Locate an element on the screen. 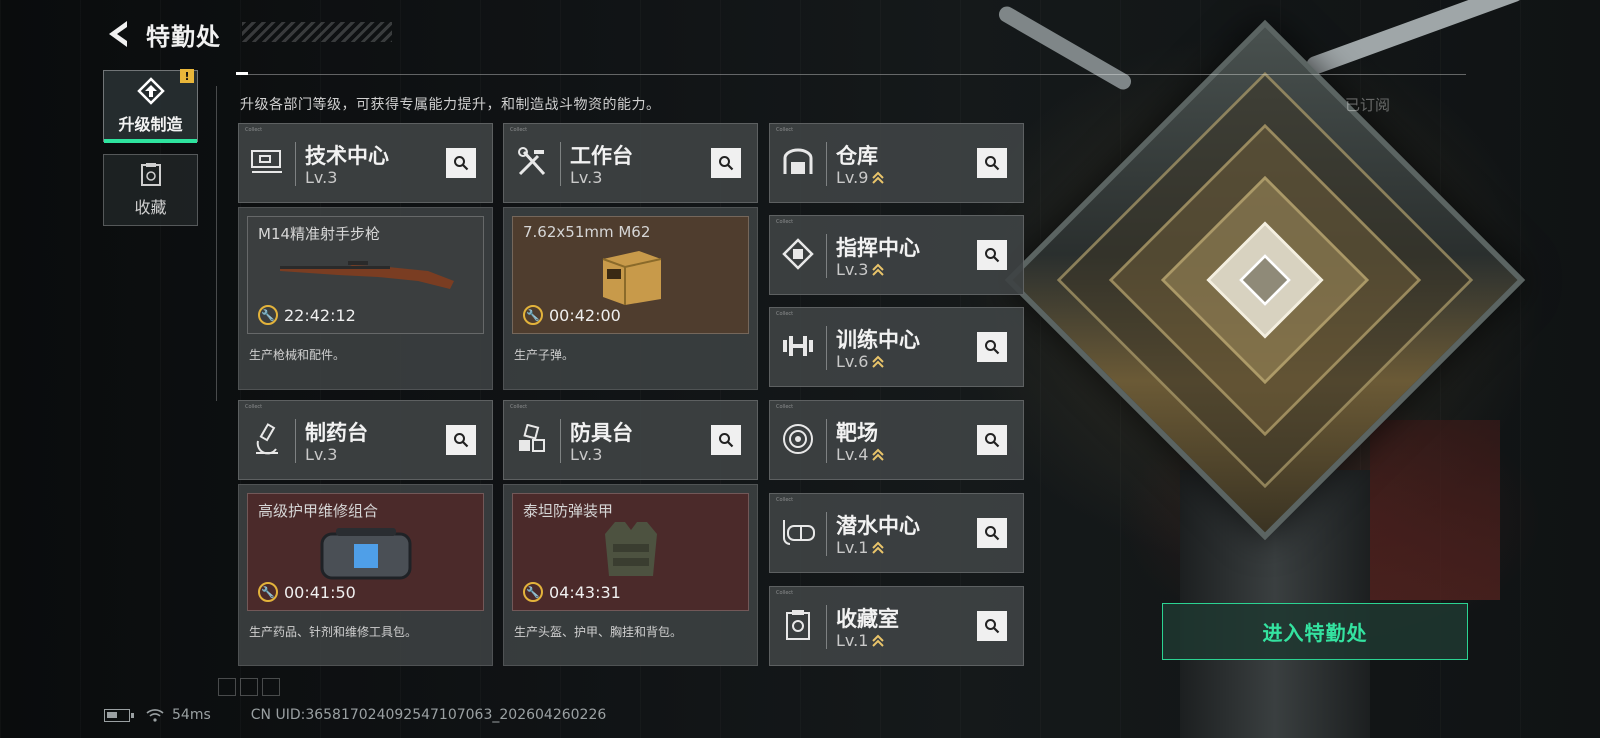 The width and height of the screenshot is (1600, 738). facility-card-range: Collect 靶场 Lv.4 is located at coordinates (896, 440).